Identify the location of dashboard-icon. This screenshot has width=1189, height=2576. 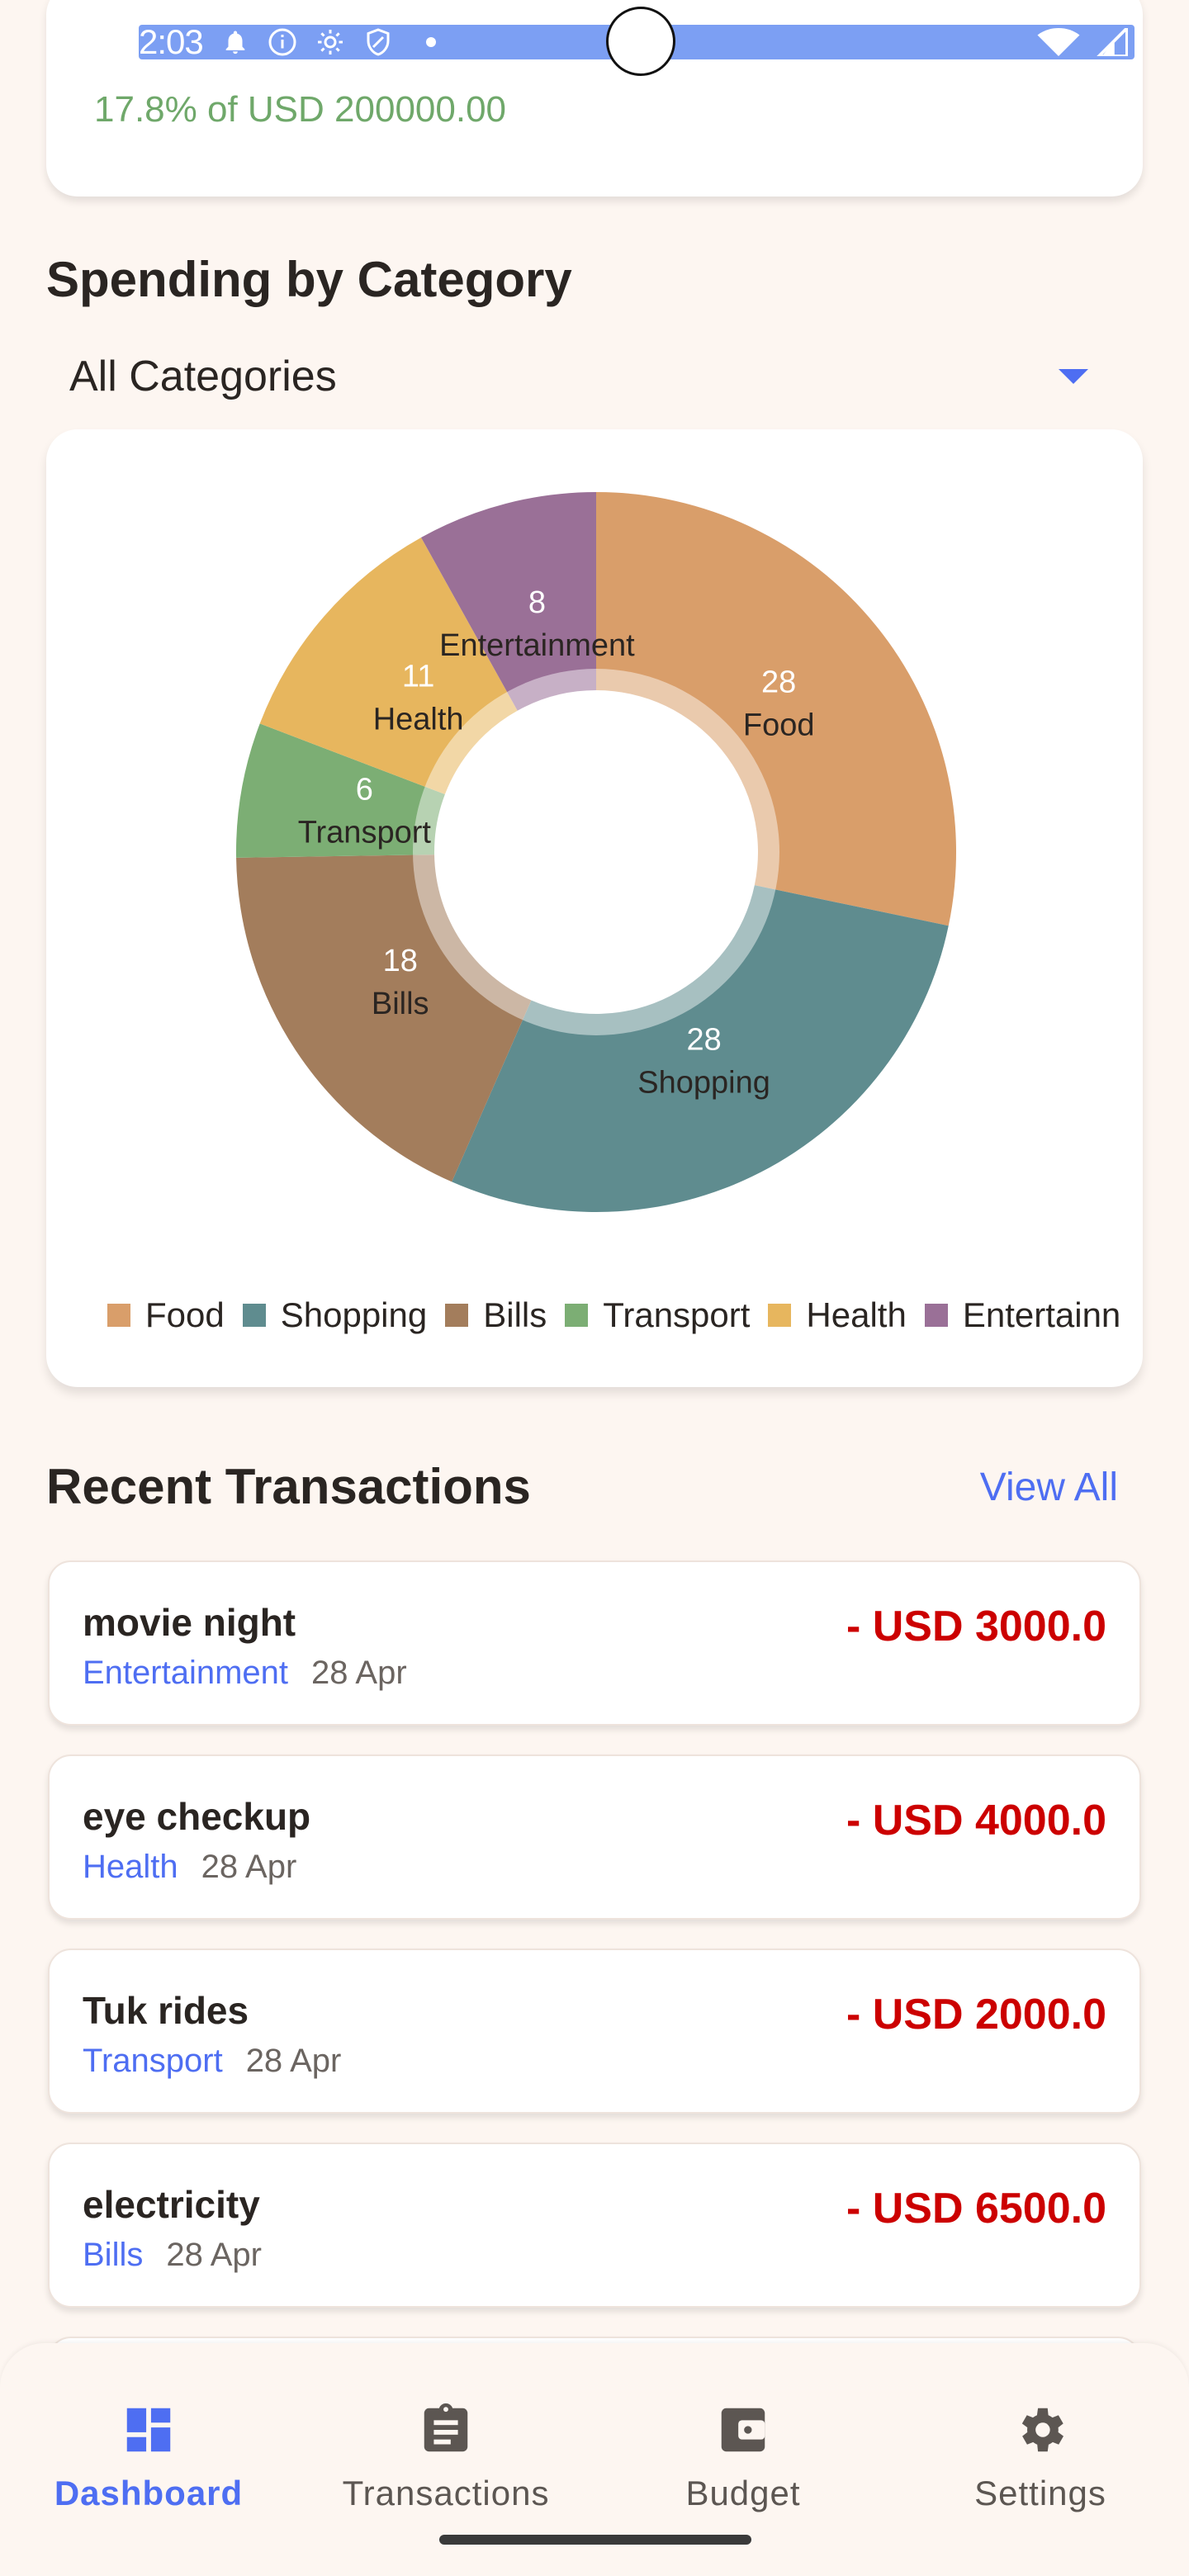
(149, 2430).